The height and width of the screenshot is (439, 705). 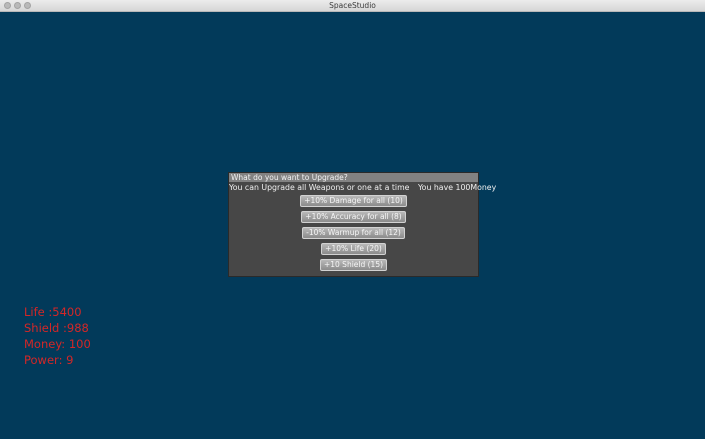 I want to click on window-titlebar: SpaceStudio, so click(x=352, y=6).